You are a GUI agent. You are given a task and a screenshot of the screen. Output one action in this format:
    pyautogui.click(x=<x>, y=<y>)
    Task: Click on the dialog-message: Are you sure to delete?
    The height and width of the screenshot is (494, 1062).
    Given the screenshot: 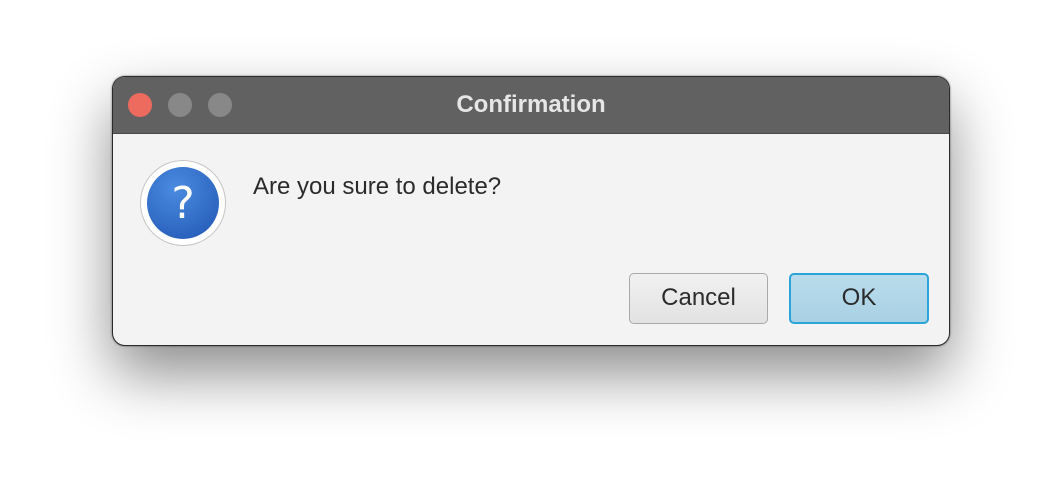 What is the action you would take?
    pyautogui.click(x=377, y=186)
    